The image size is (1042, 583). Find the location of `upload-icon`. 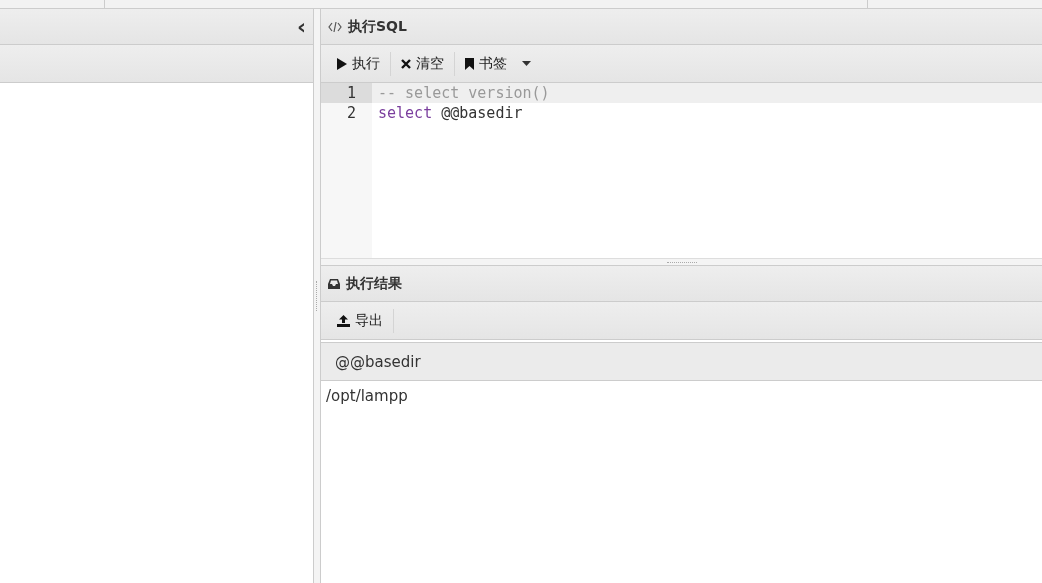

upload-icon is located at coordinates (343, 320).